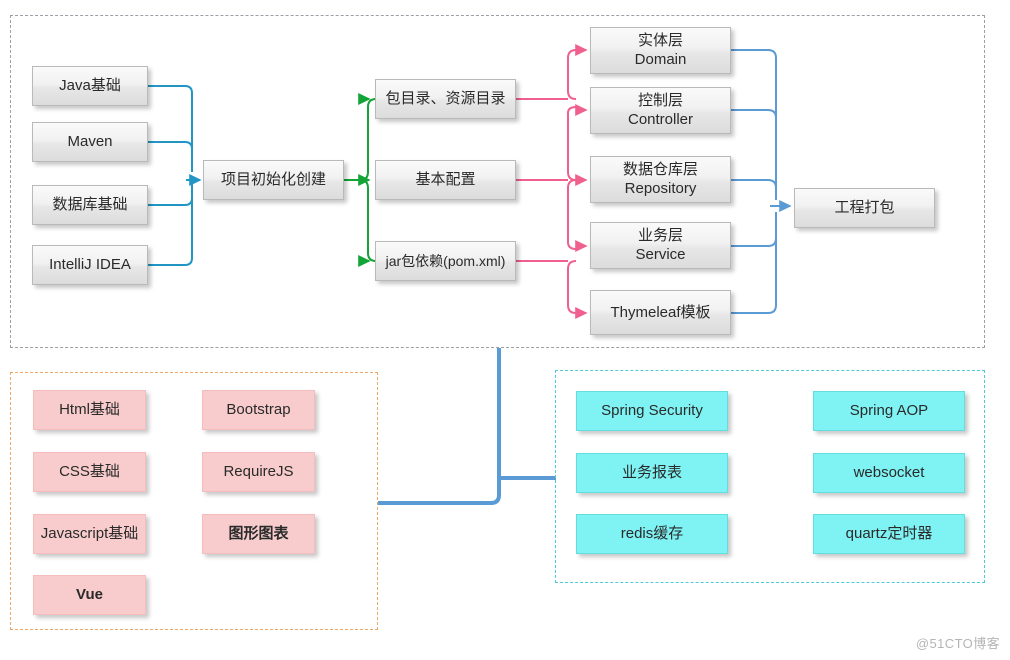 The width and height of the screenshot is (1010, 660). Describe the element at coordinates (660, 41) in the screenshot. I see `node-label-line1: 实体层` at that location.